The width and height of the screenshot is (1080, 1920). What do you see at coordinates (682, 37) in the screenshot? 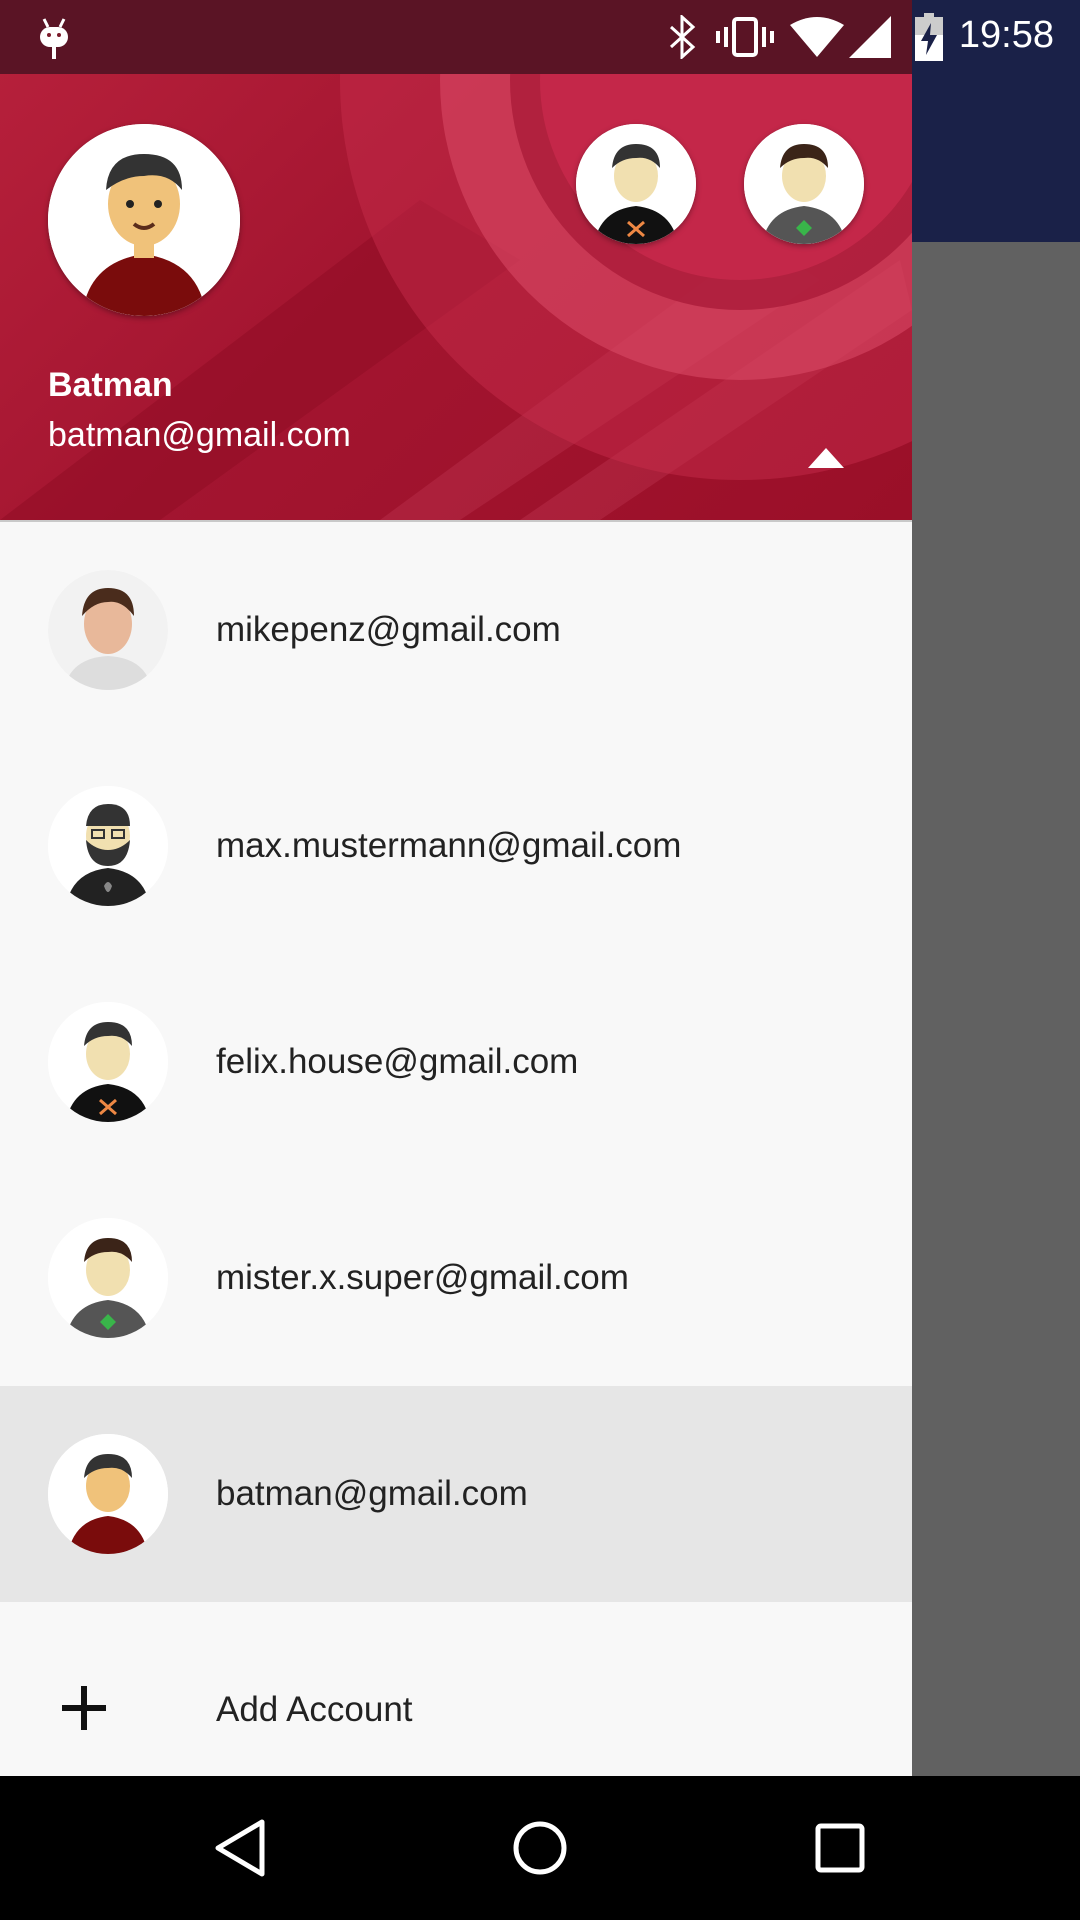
I see `bluetooth-icon` at bounding box center [682, 37].